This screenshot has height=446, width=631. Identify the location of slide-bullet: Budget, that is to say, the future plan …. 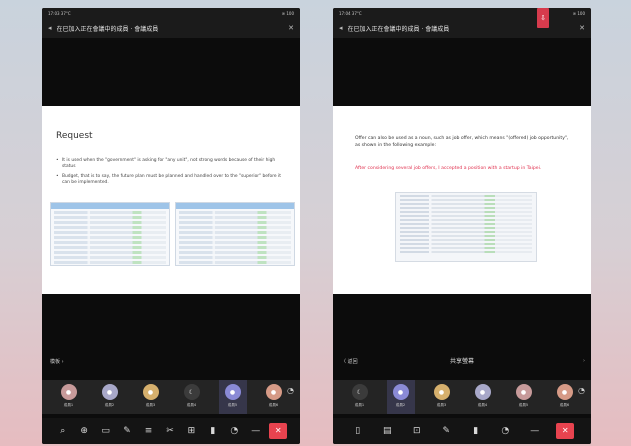
(172, 180).